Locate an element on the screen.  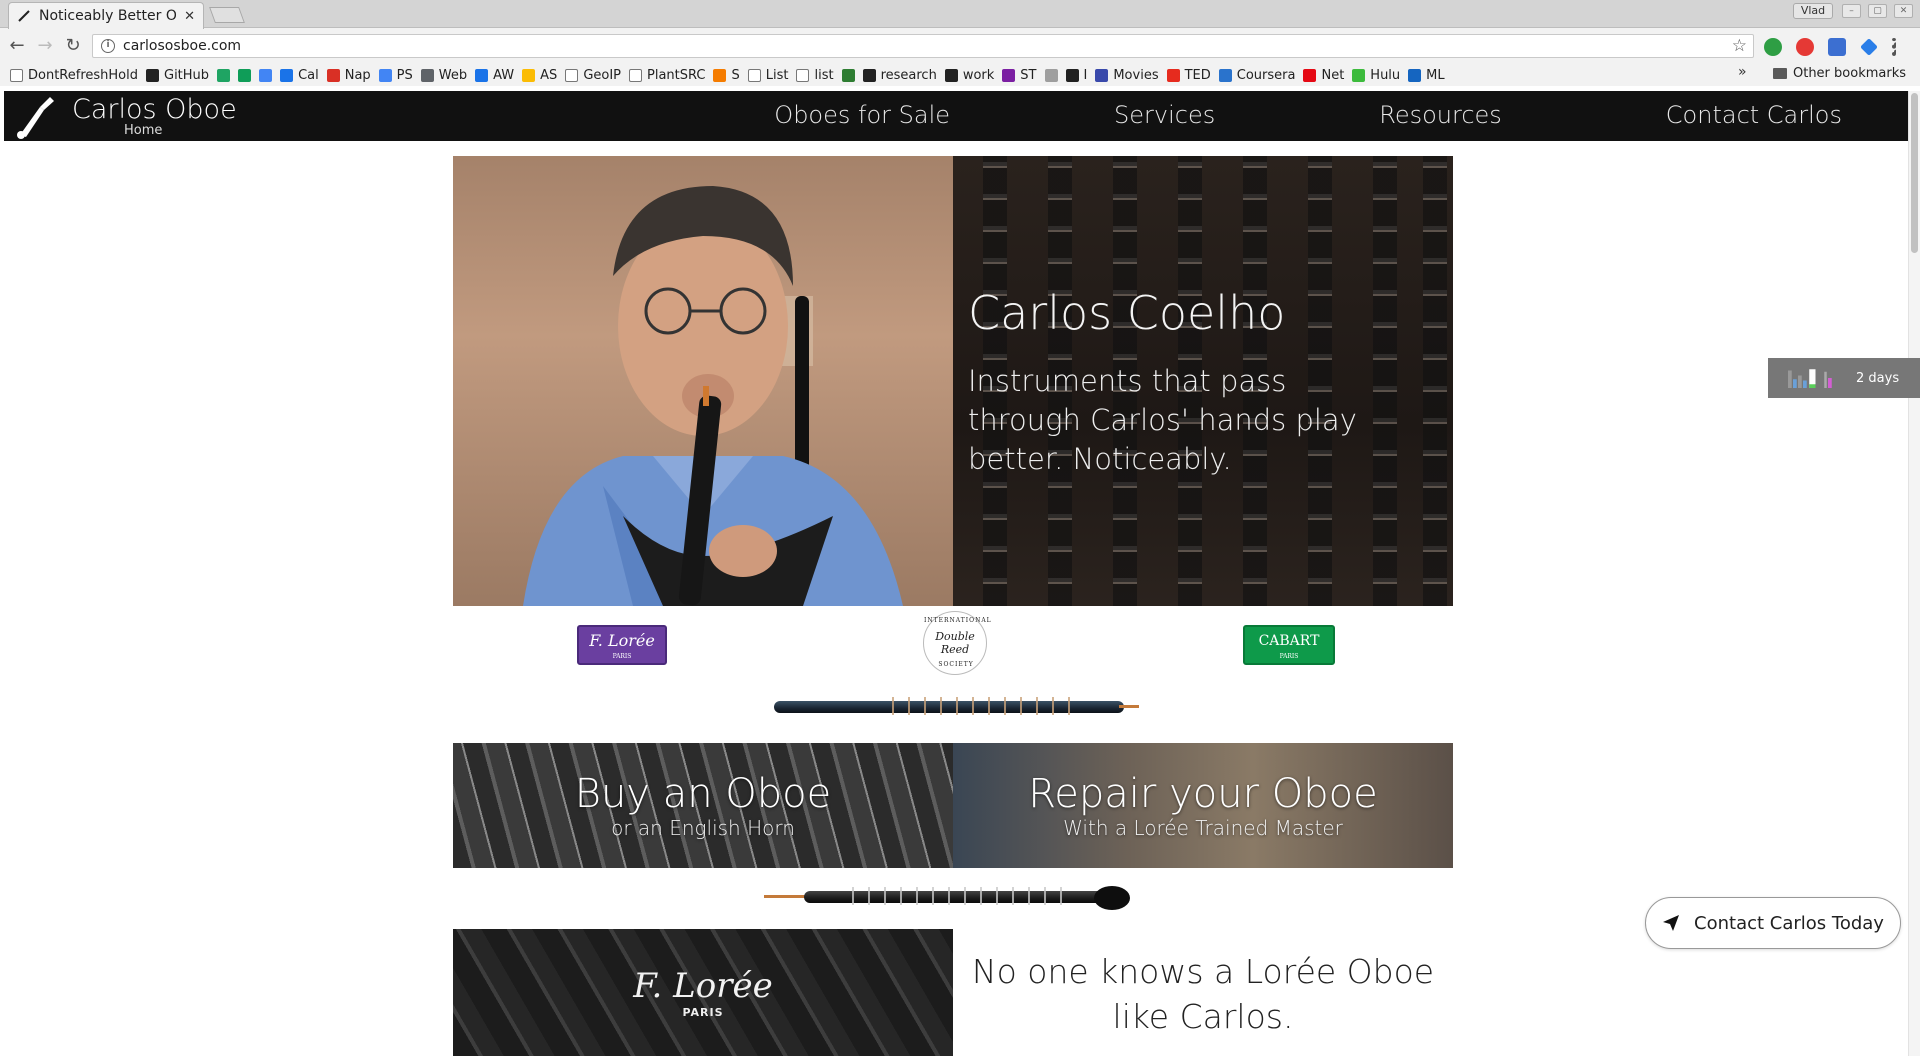
bookmark-item: PS is located at coordinates (399, 75).